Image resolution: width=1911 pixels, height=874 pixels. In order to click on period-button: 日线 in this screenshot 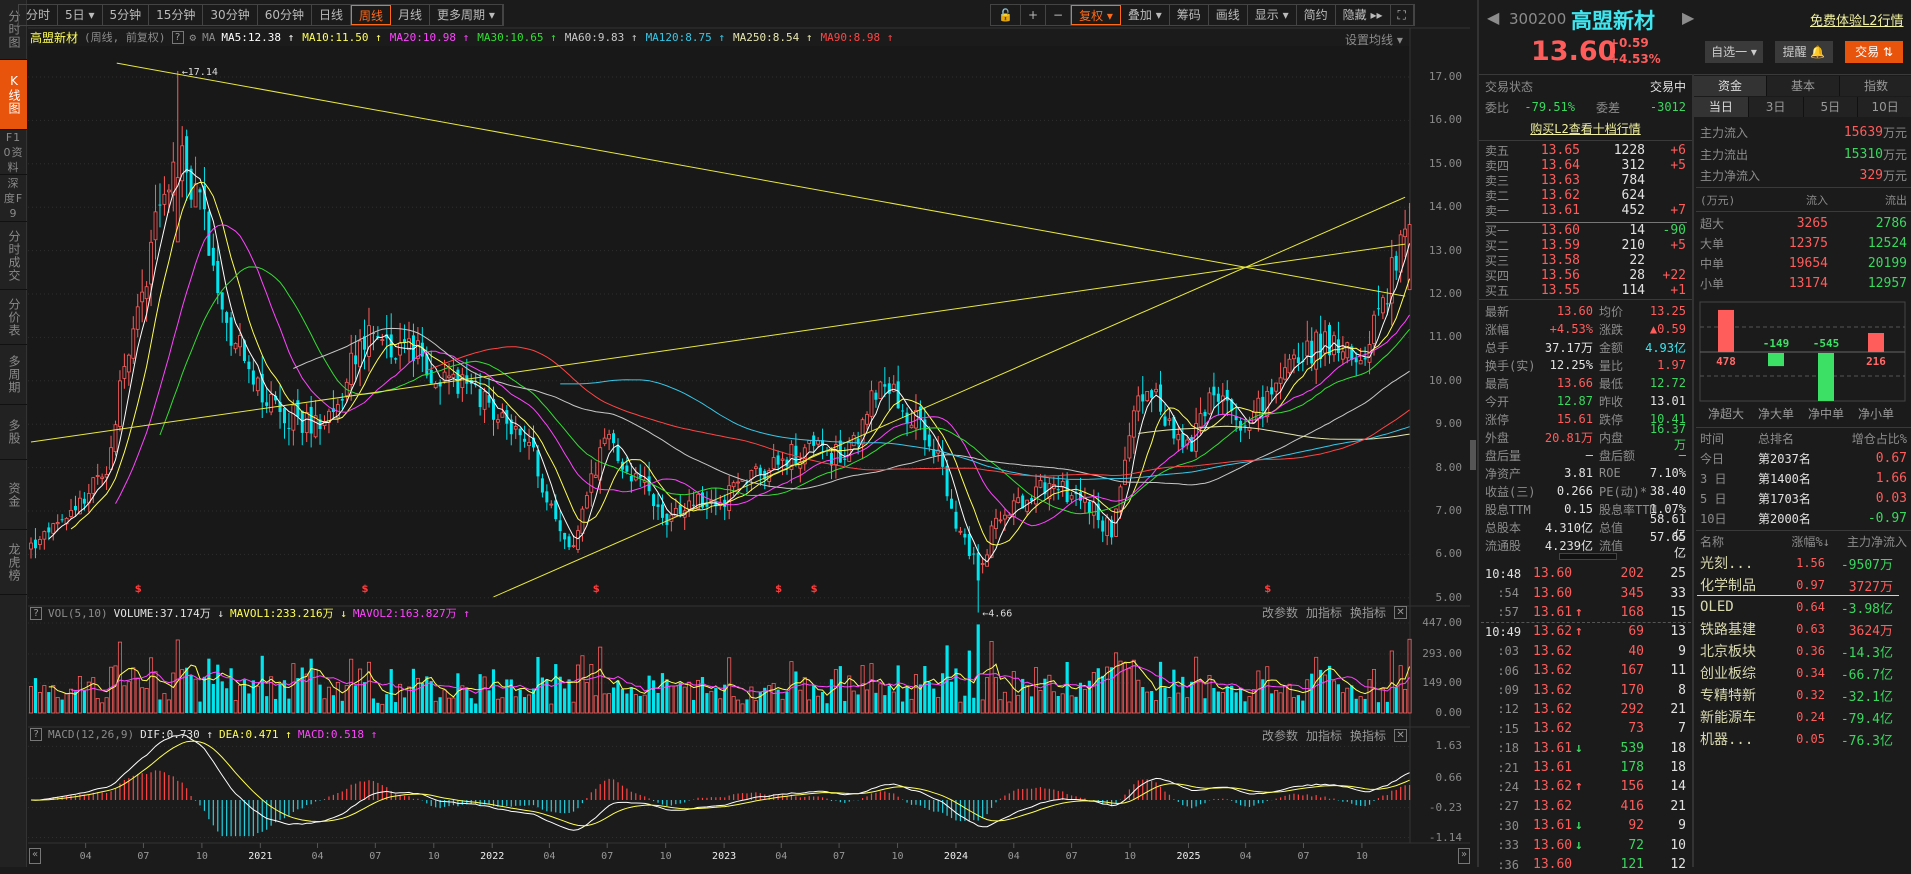, I will do `click(331, 15)`.